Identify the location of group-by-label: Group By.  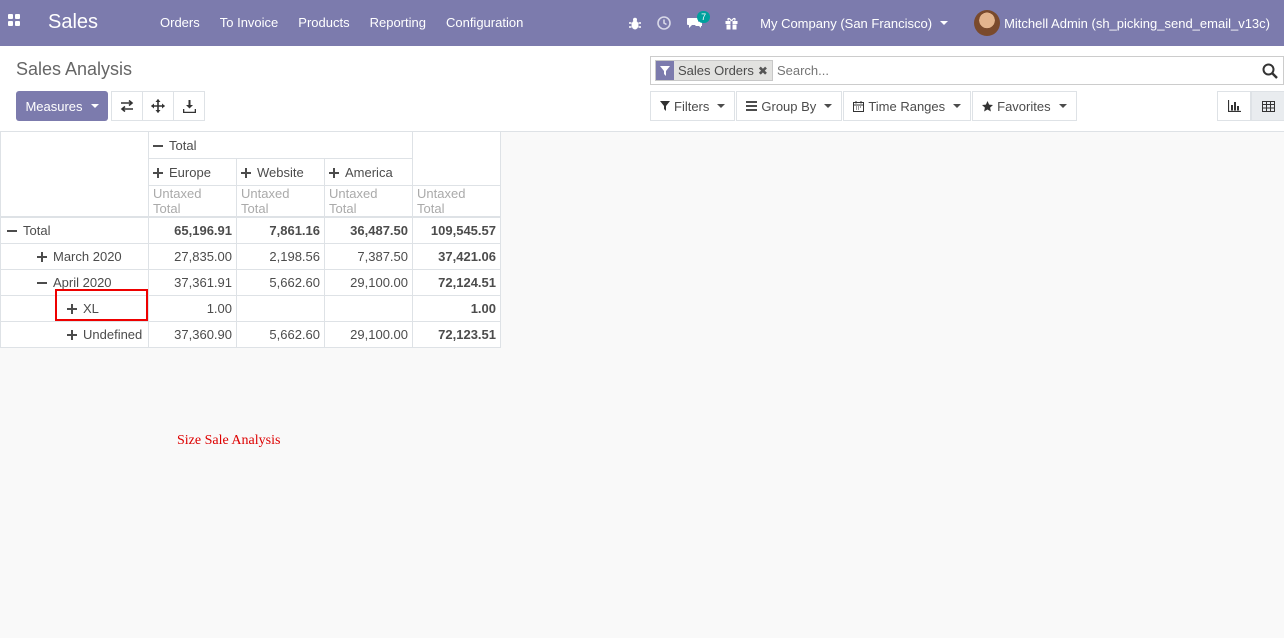
(789, 106).